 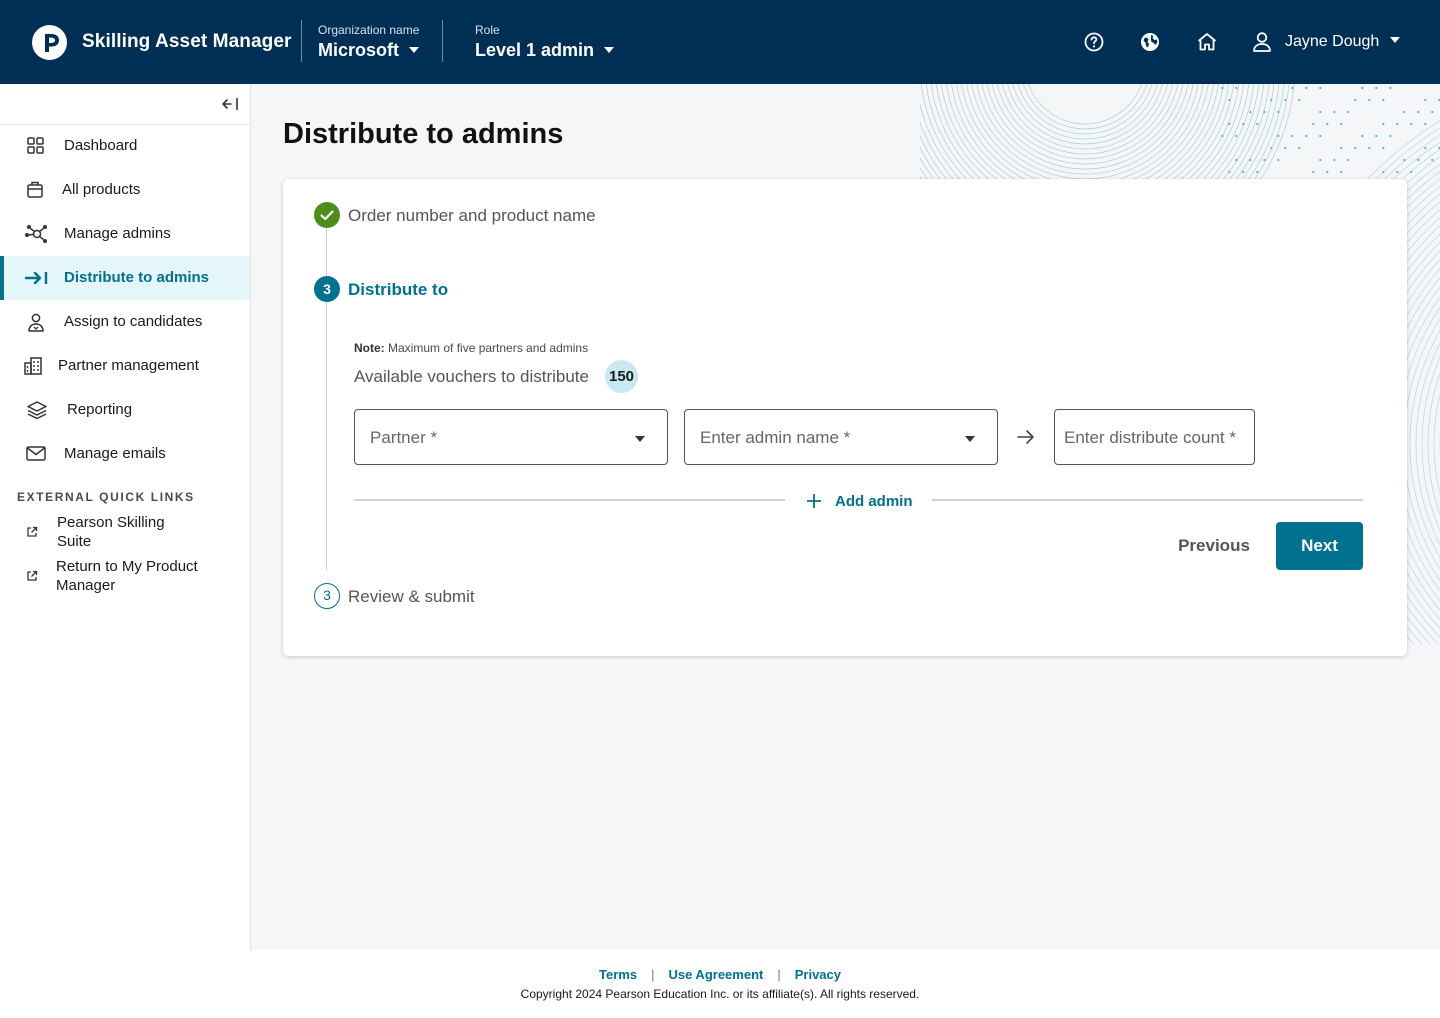 What do you see at coordinates (187, 41) in the screenshot?
I see `app-title: Skilling Asset Manager` at bounding box center [187, 41].